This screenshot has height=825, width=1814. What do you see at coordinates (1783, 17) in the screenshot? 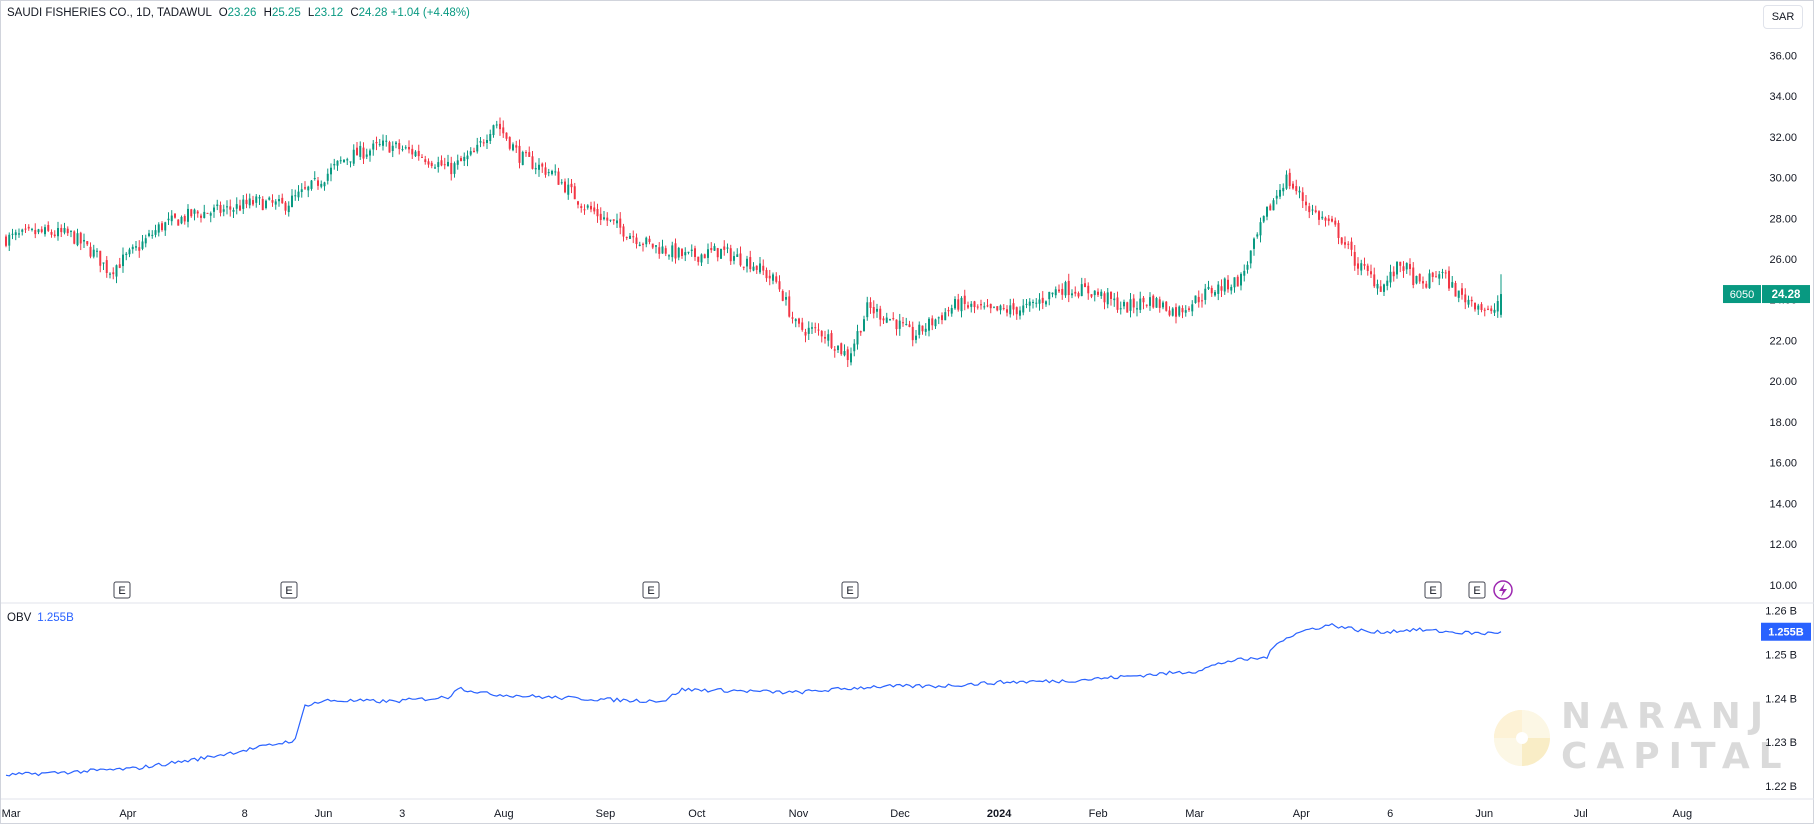
I see `currency-button: SAR` at bounding box center [1783, 17].